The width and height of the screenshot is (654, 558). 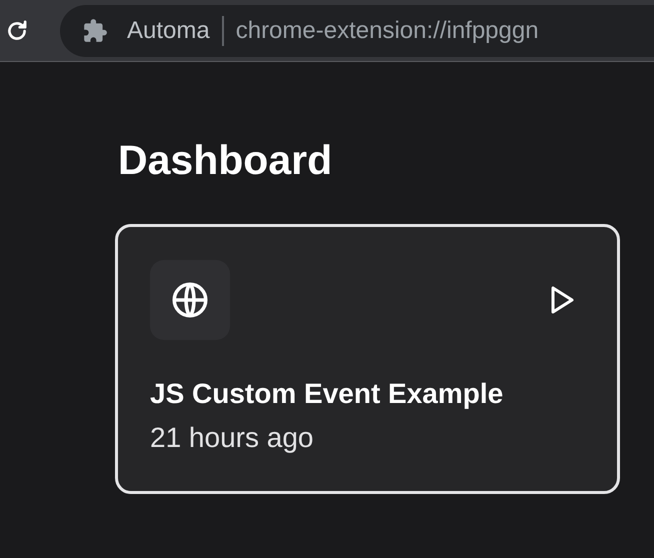 I want to click on page-title: Dashboard, so click(x=226, y=160).